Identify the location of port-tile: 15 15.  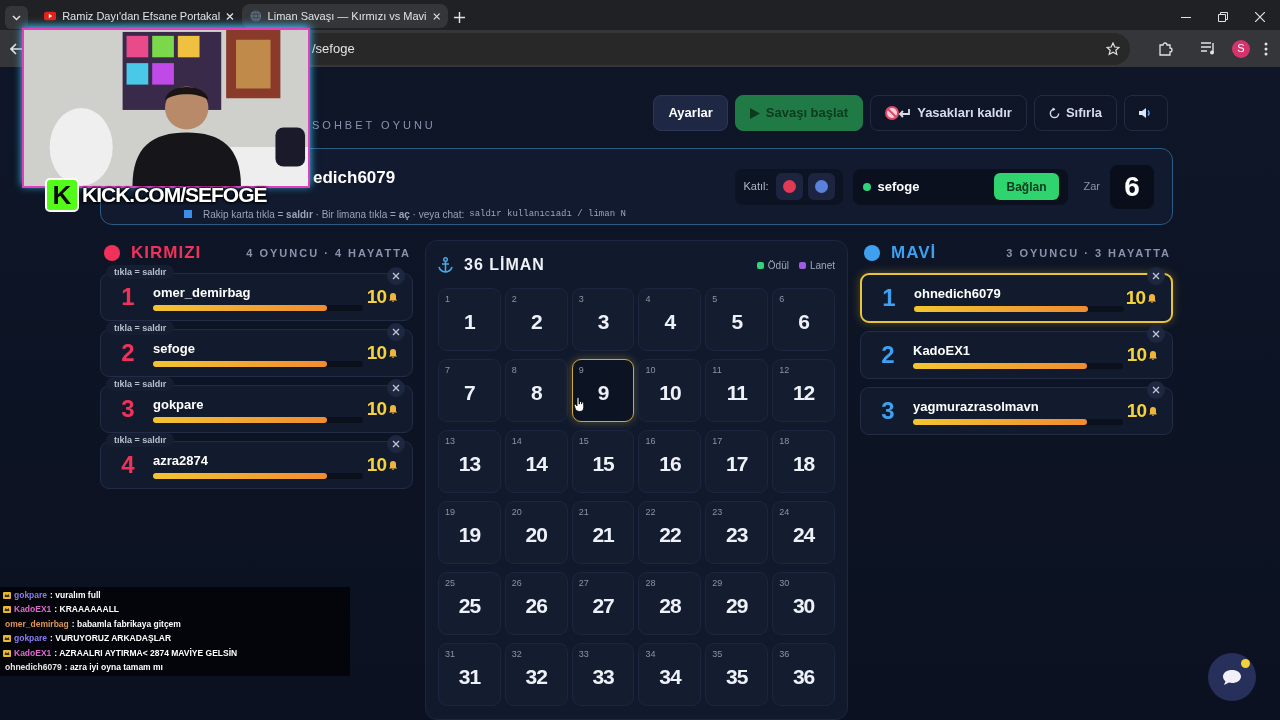
(603, 461).